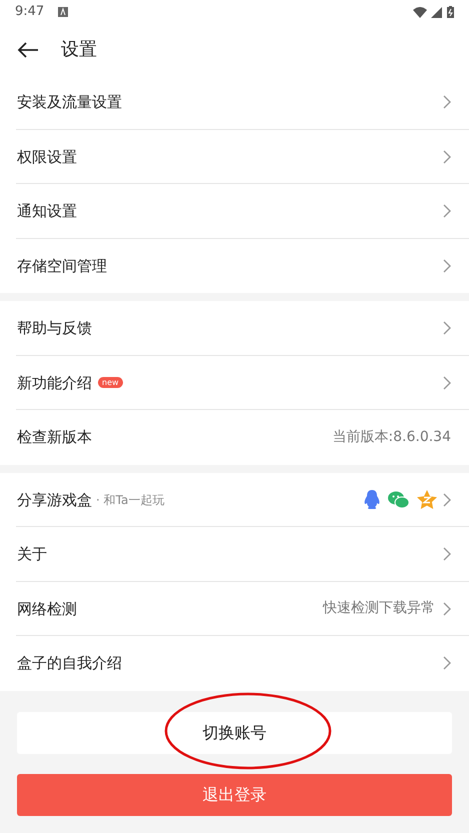  Describe the element at coordinates (47, 157) in the screenshot. I see `row-label: 权限设置` at that location.